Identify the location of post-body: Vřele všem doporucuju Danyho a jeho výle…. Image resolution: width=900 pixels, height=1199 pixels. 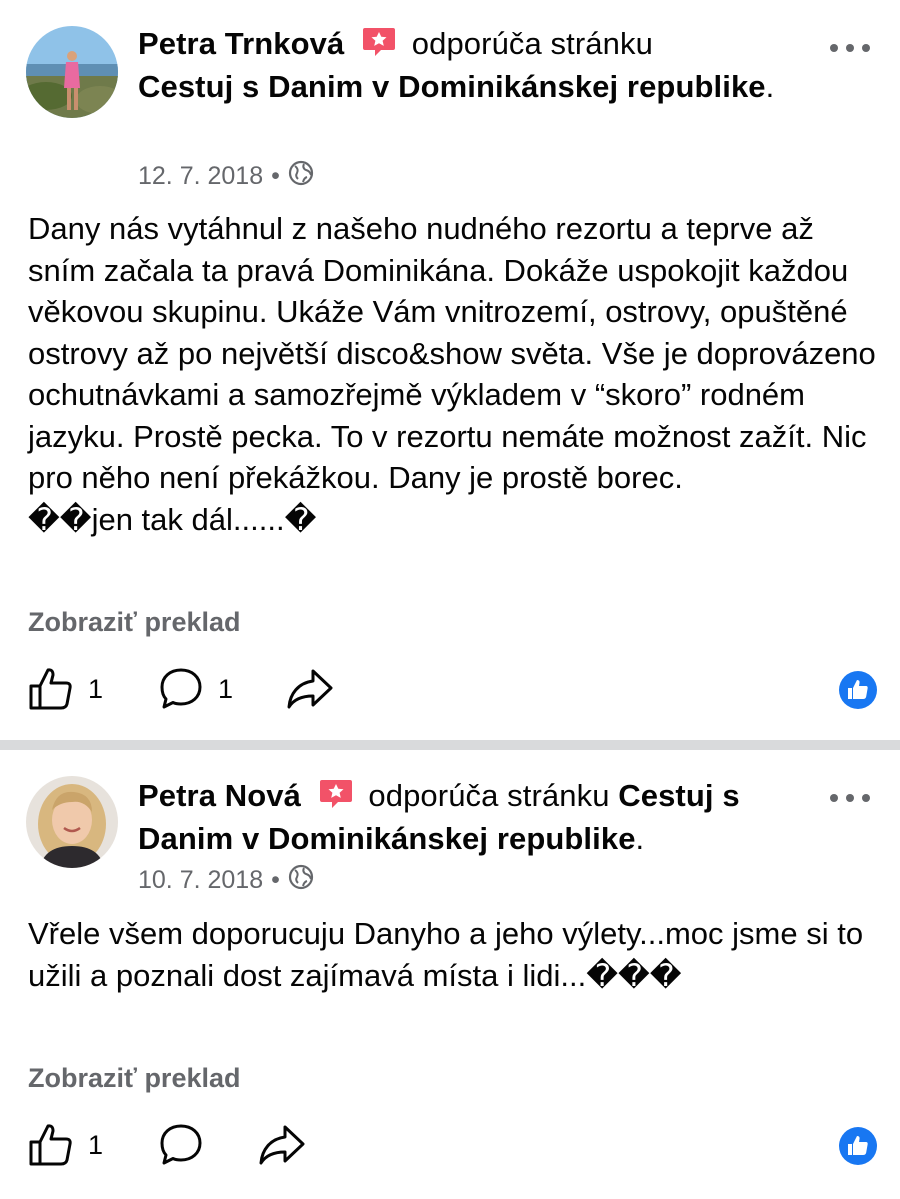
(446, 954).